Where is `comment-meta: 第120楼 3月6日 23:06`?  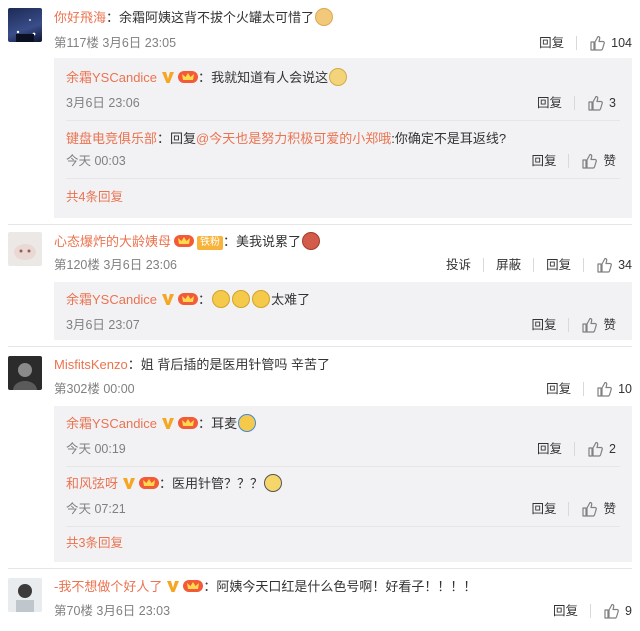 comment-meta: 第120楼 3月6日 23:06 is located at coordinates (115, 265).